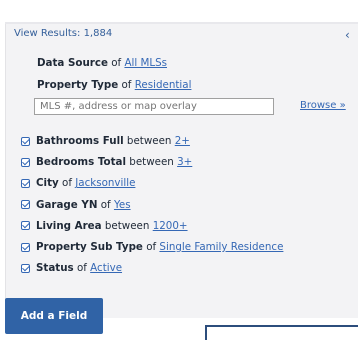  I want to click on criteria-name: Garage YN, so click(67, 204).